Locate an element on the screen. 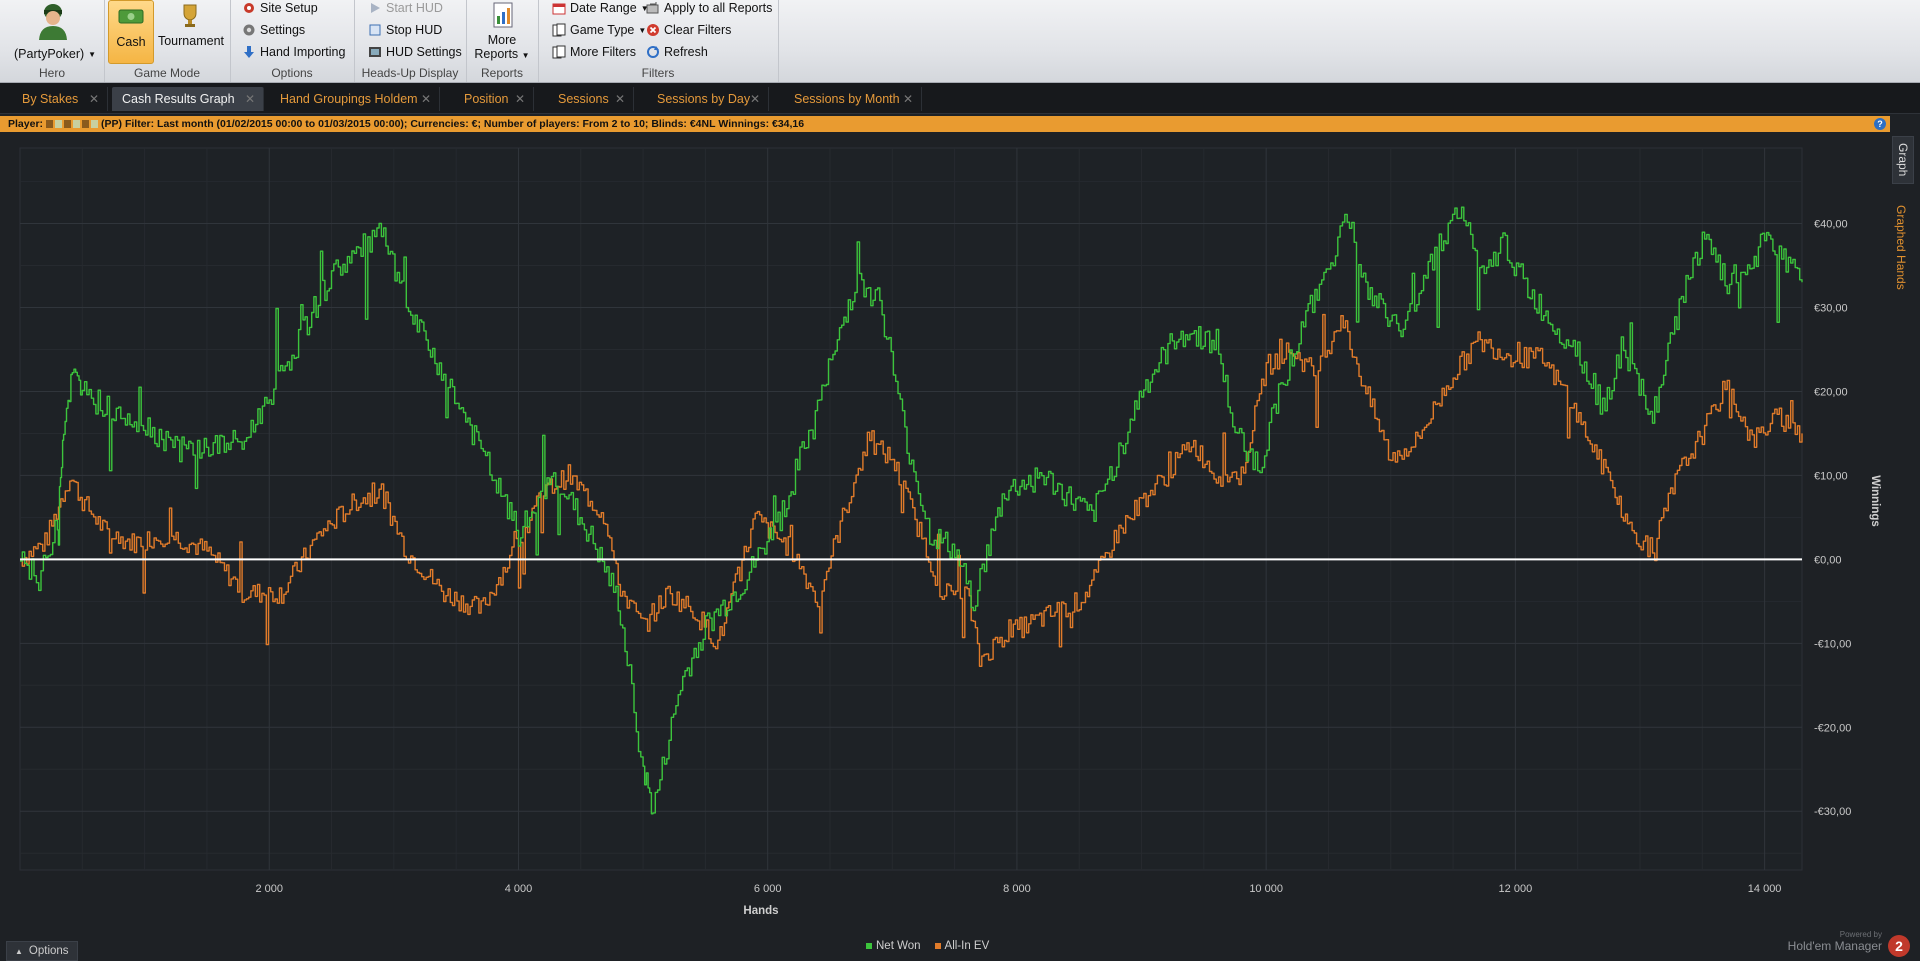  trophy-icon is located at coordinates (190, 16).